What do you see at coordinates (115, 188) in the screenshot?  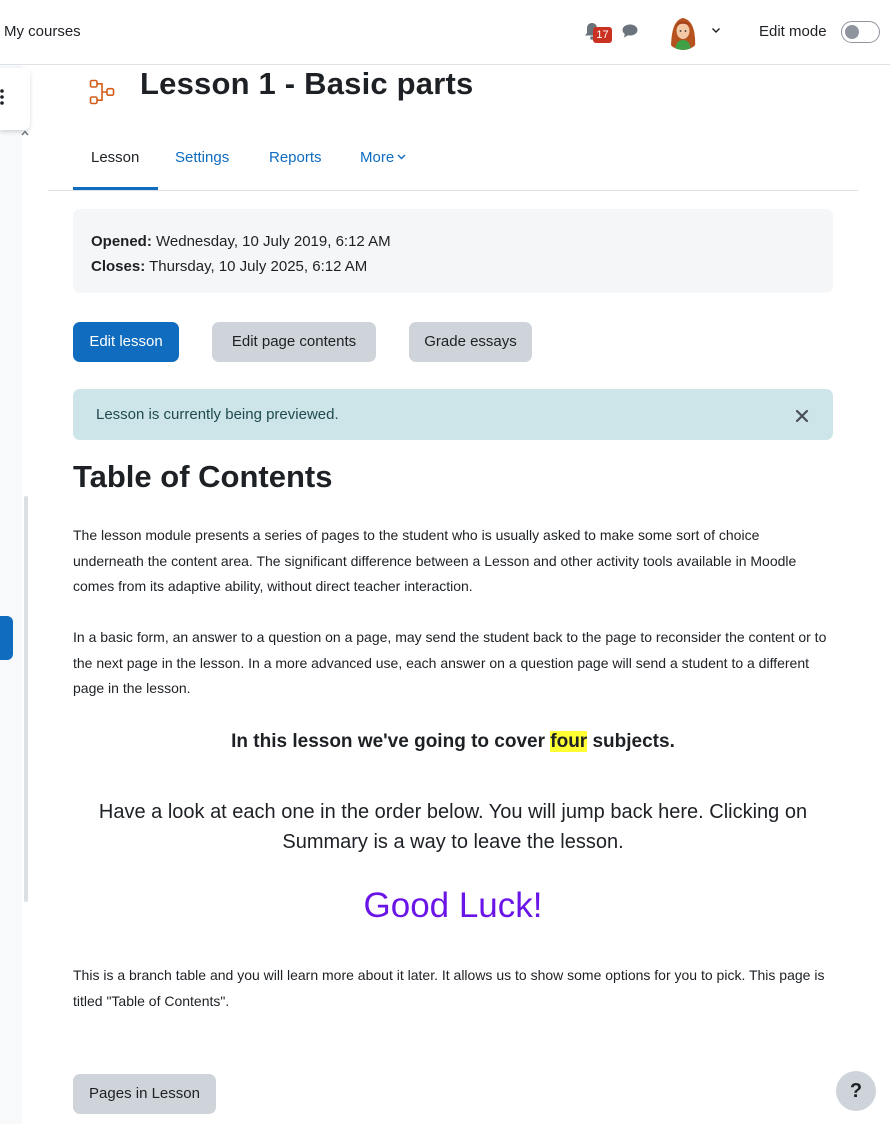 I see `active-tab-indicator` at bounding box center [115, 188].